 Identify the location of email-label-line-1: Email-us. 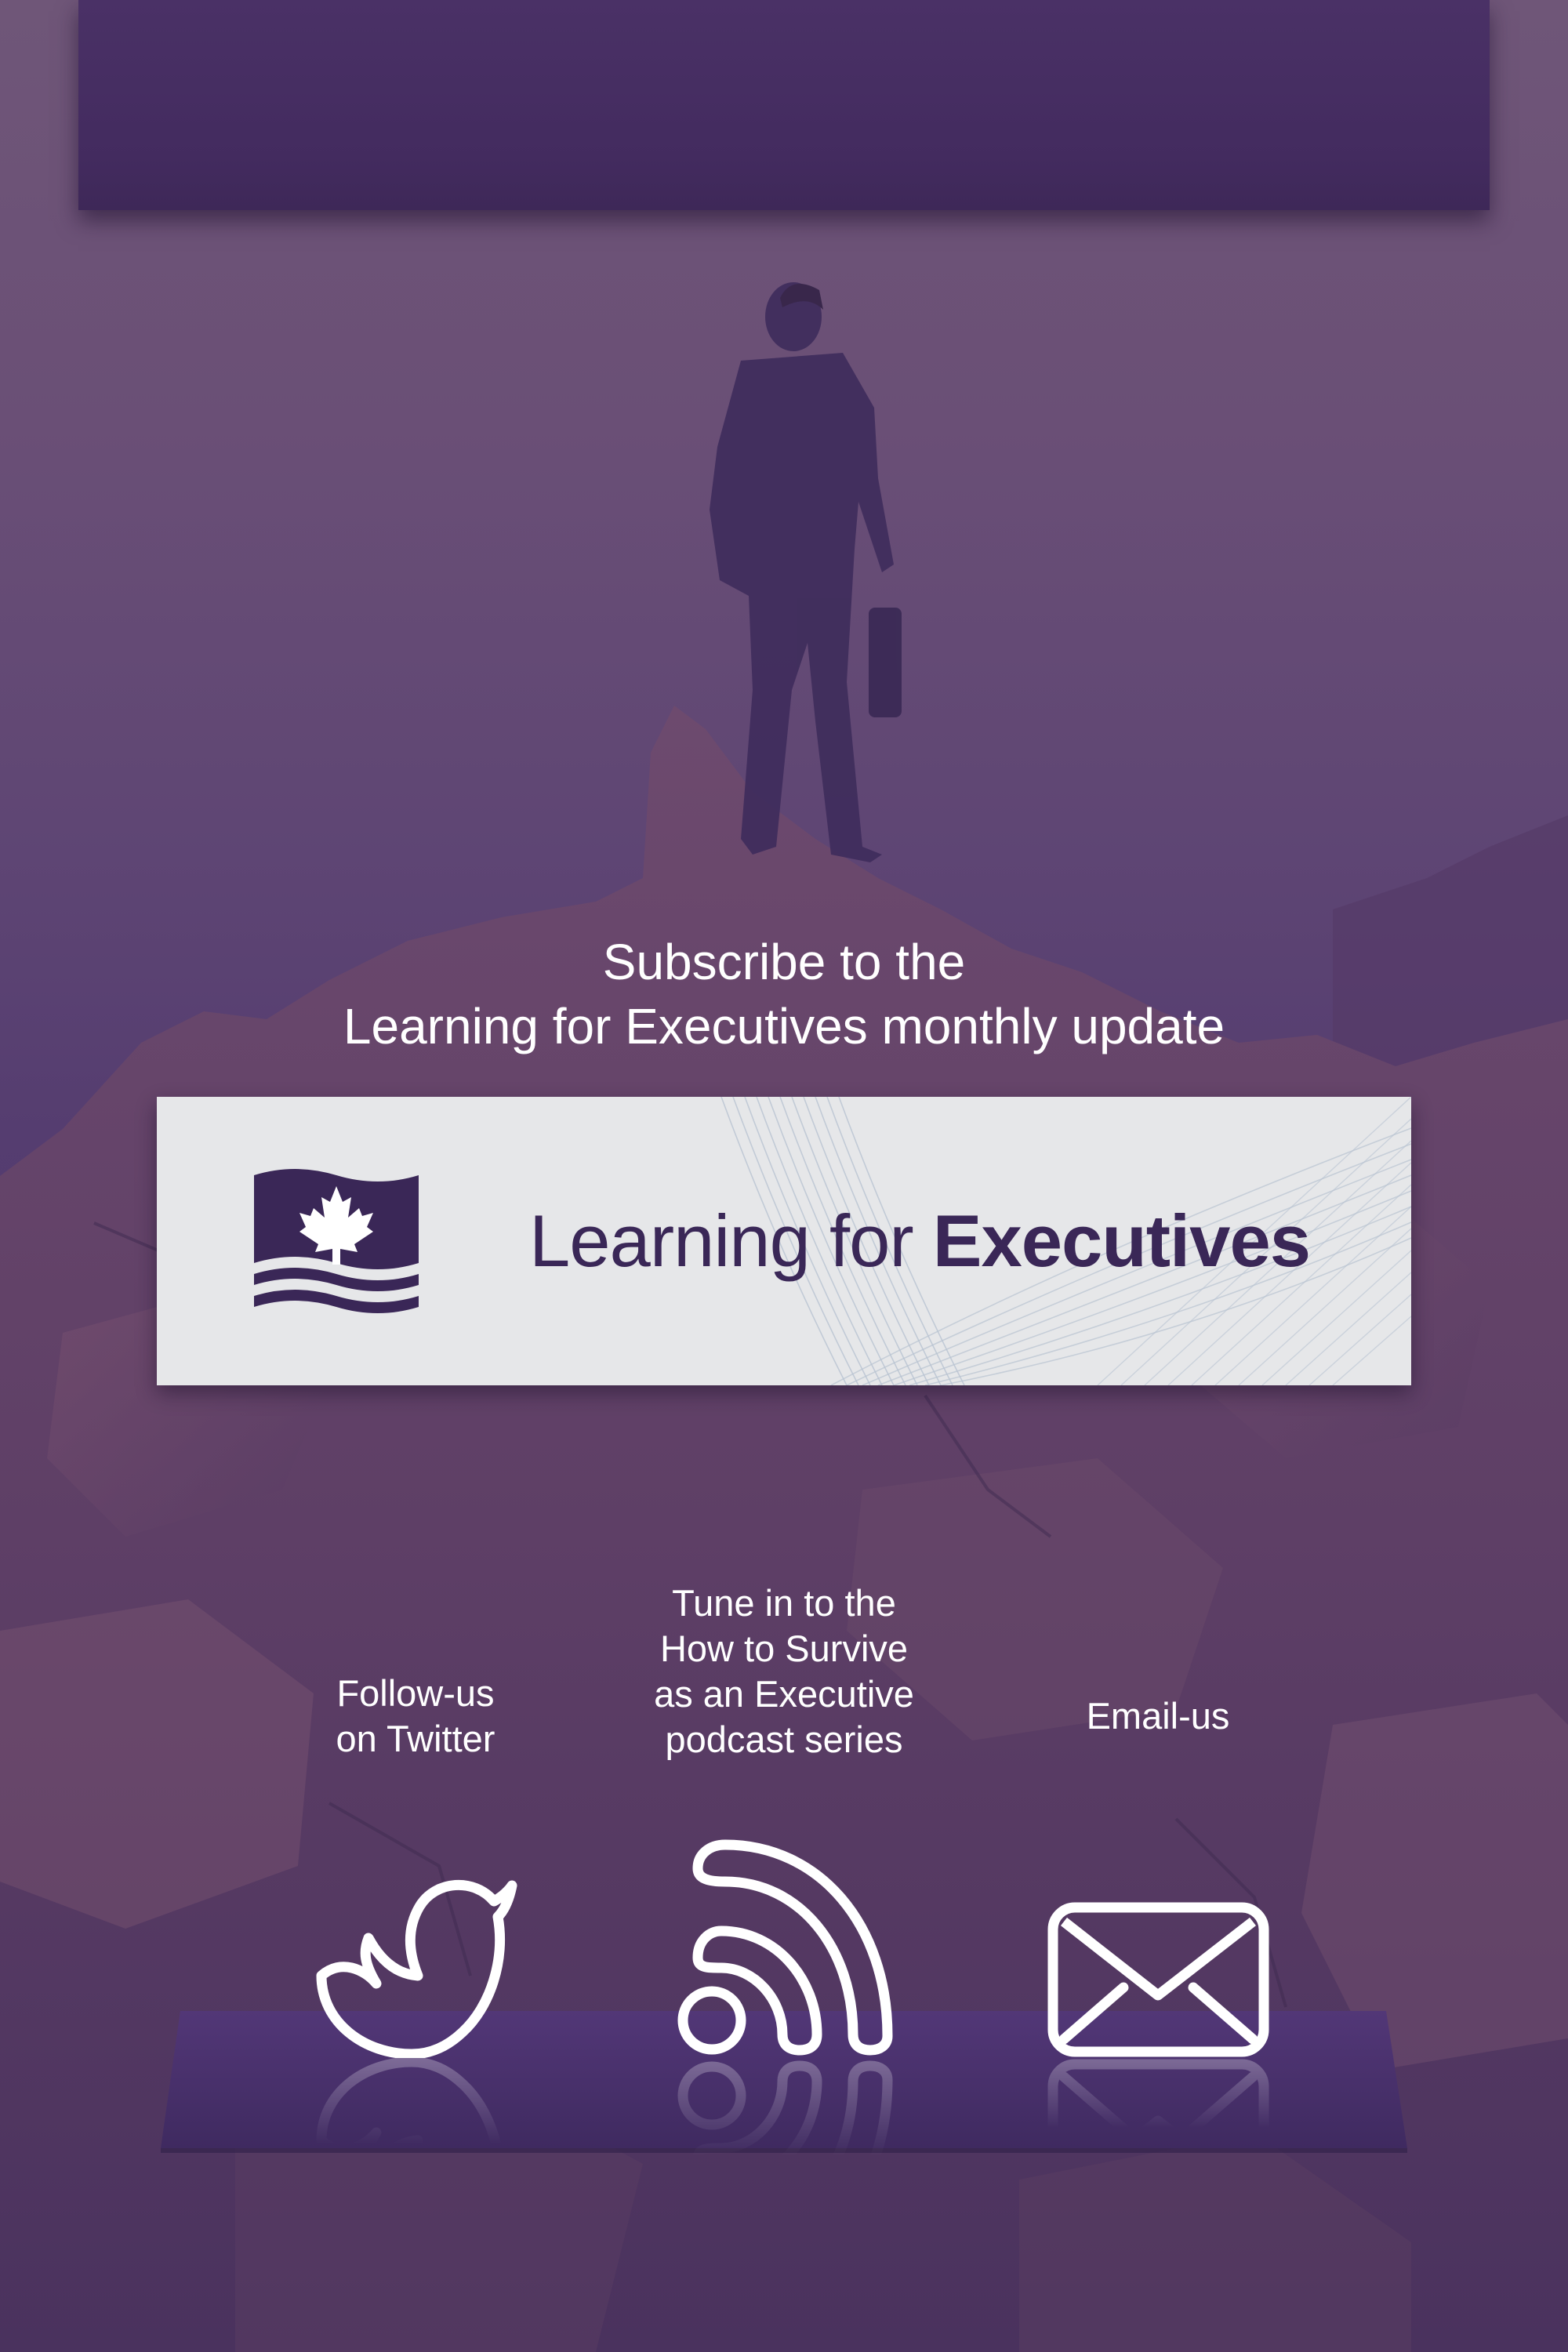
(1158, 1716).